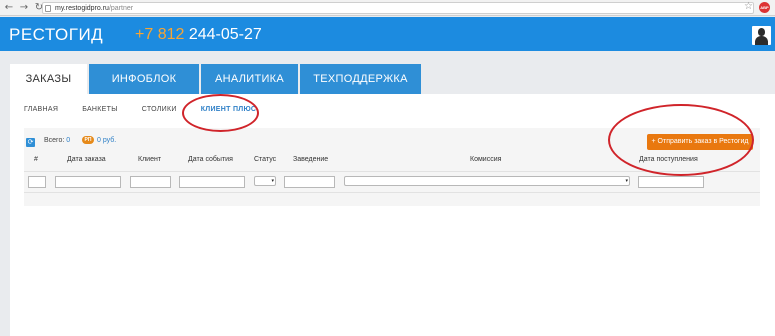  What do you see at coordinates (160, 34) in the screenshot?
I see `phone-code: +7 812` at bounding box center [160, 34].